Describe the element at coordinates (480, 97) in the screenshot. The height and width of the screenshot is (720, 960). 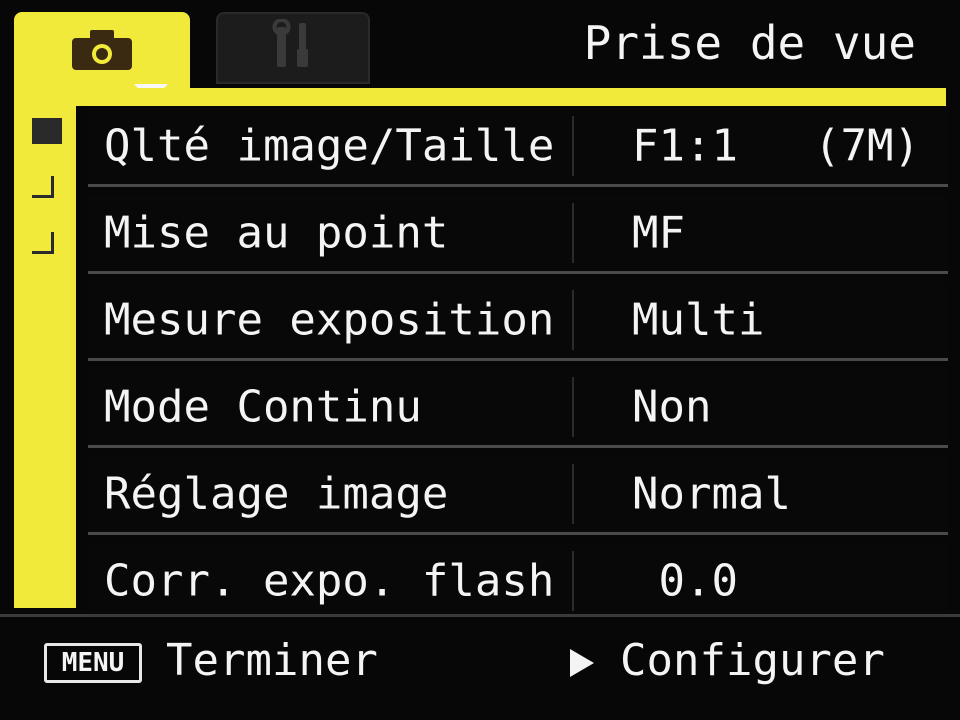
I see `header-divider` at that location.